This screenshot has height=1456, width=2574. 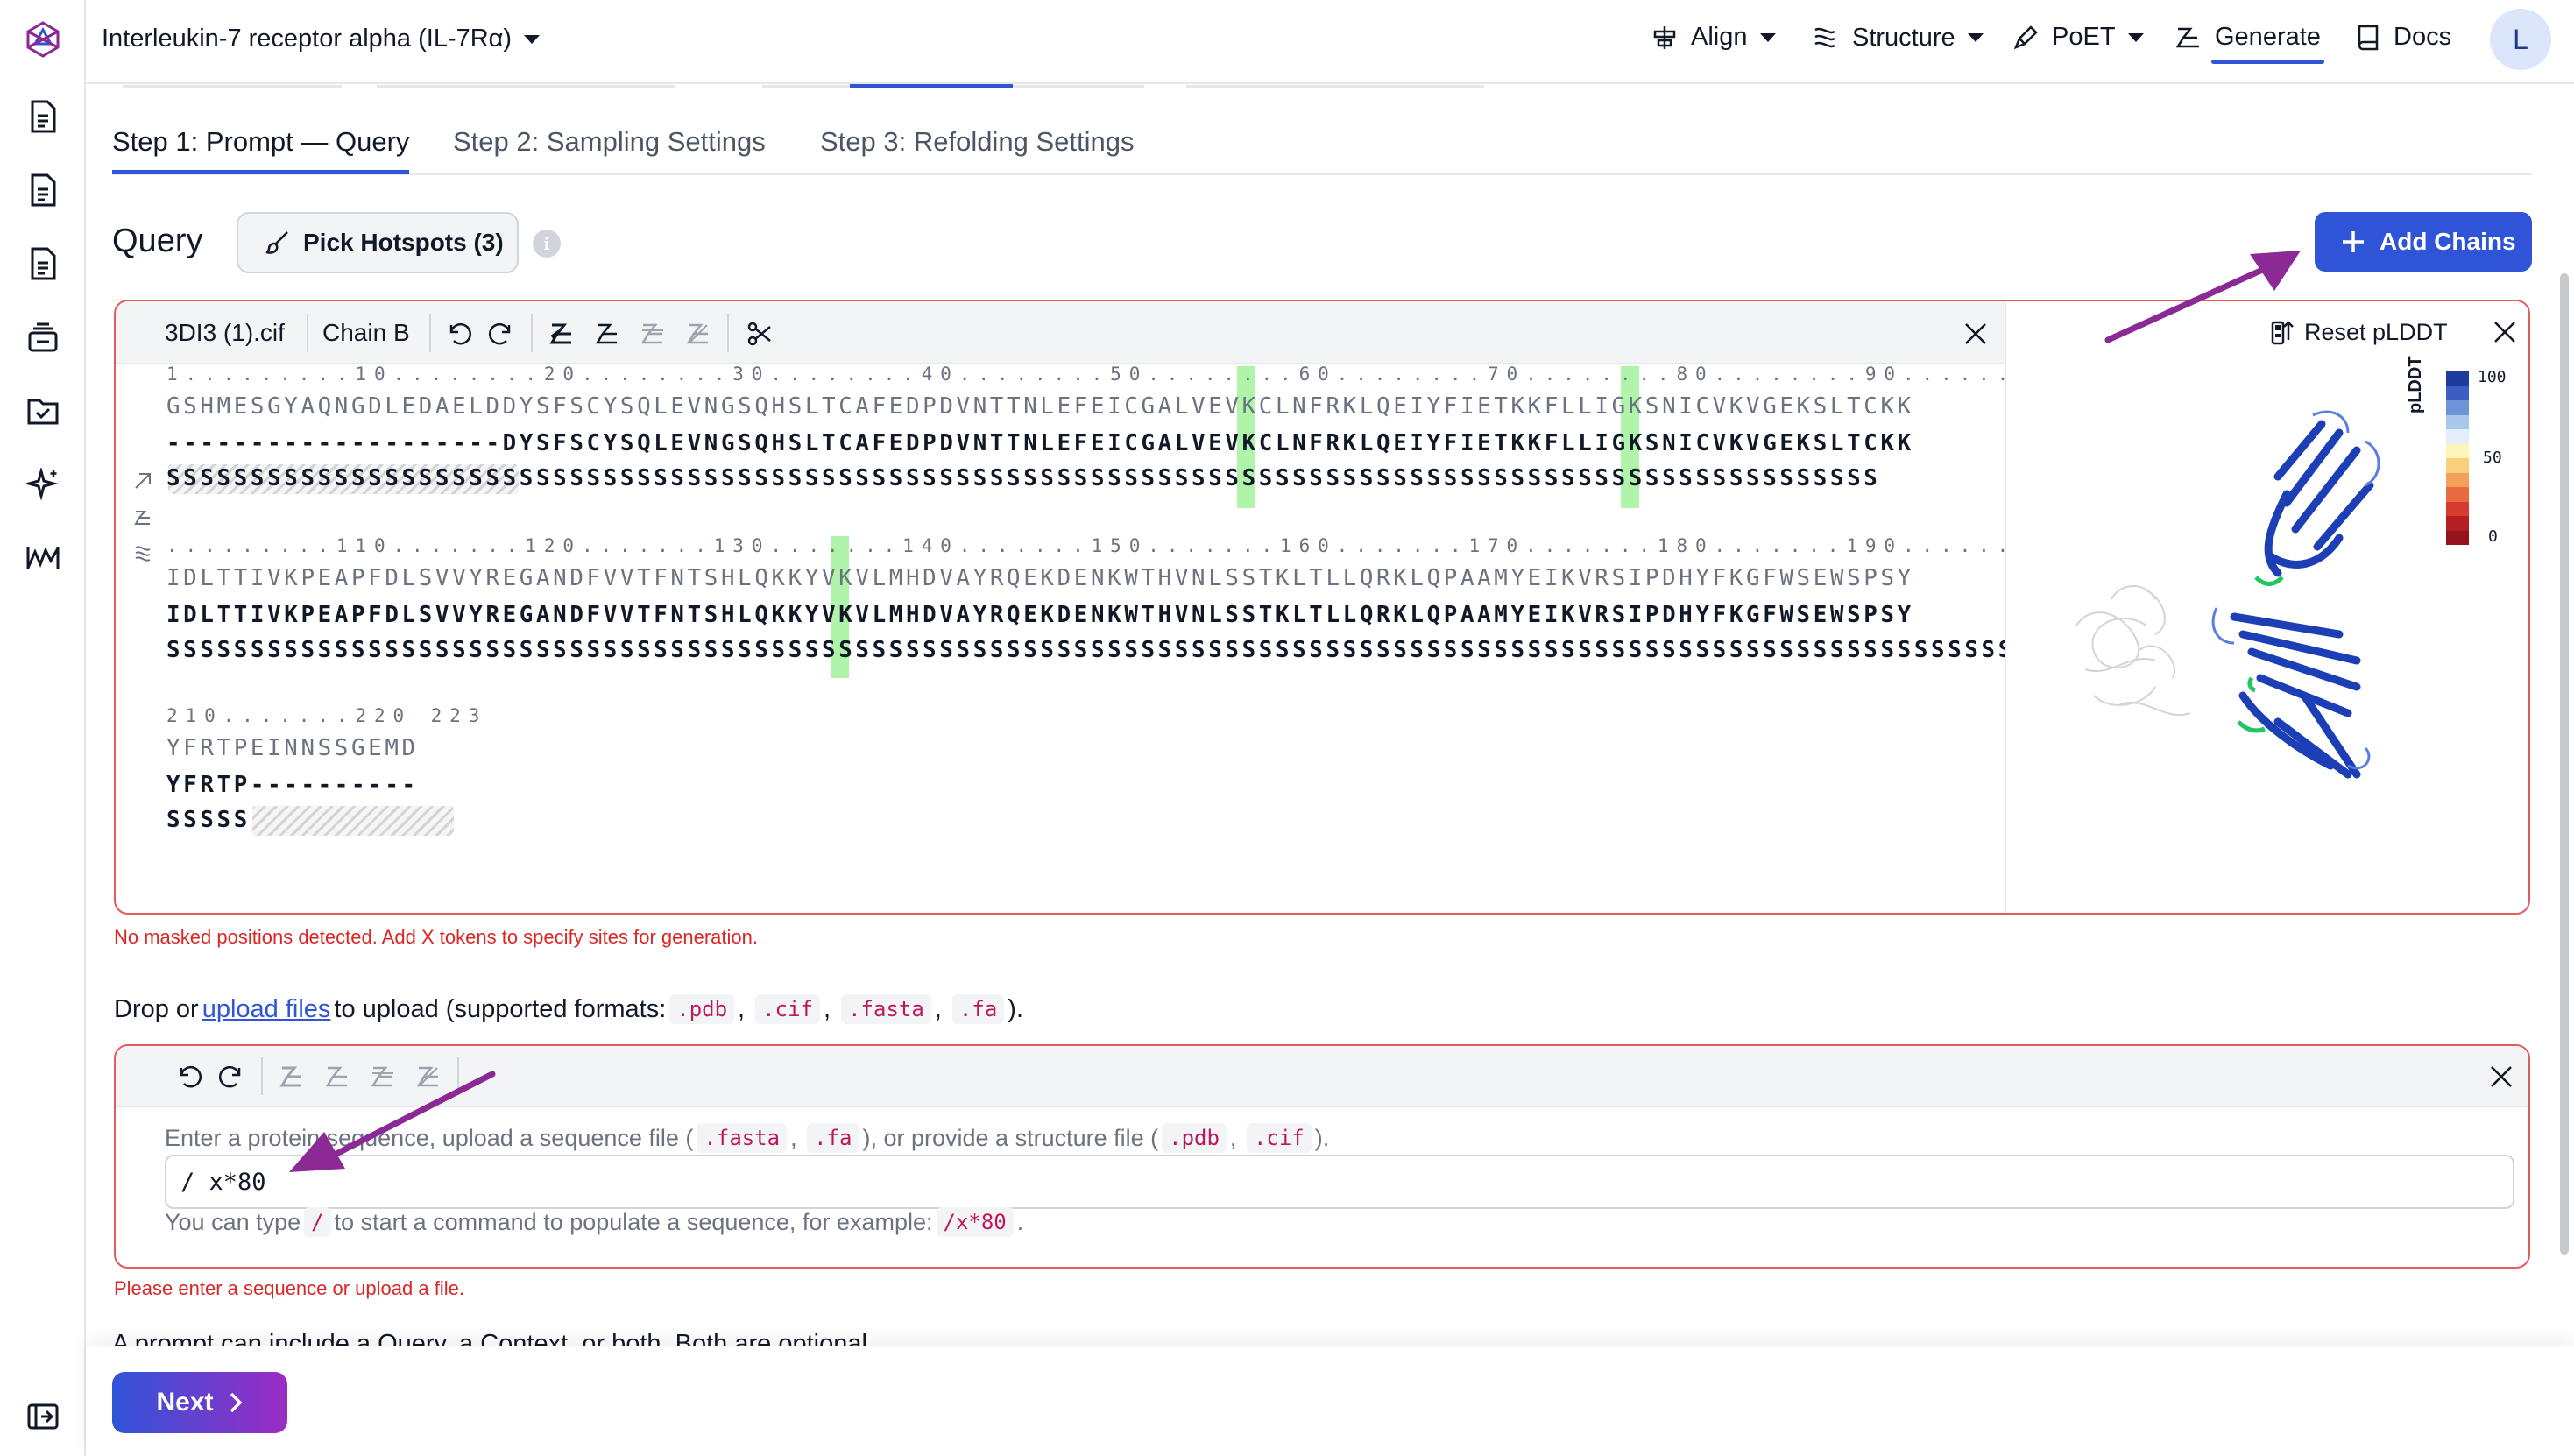 What do you see at coordinates (931, 84) in the screenshot?
I see `stepper-fragment-active` at bounding box center [931, 84].